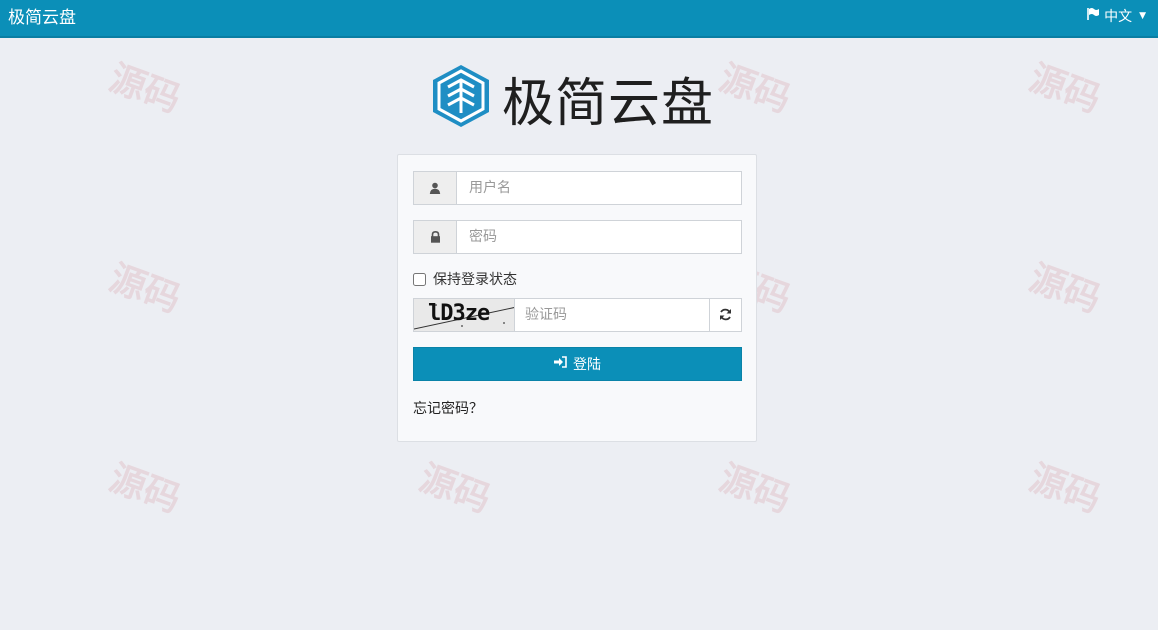 The image size is (1158, 630). What do you see at coordinates (587, 365) in the screenshot?
I see `login-label: 登陆` at bounding box center [587, 365].